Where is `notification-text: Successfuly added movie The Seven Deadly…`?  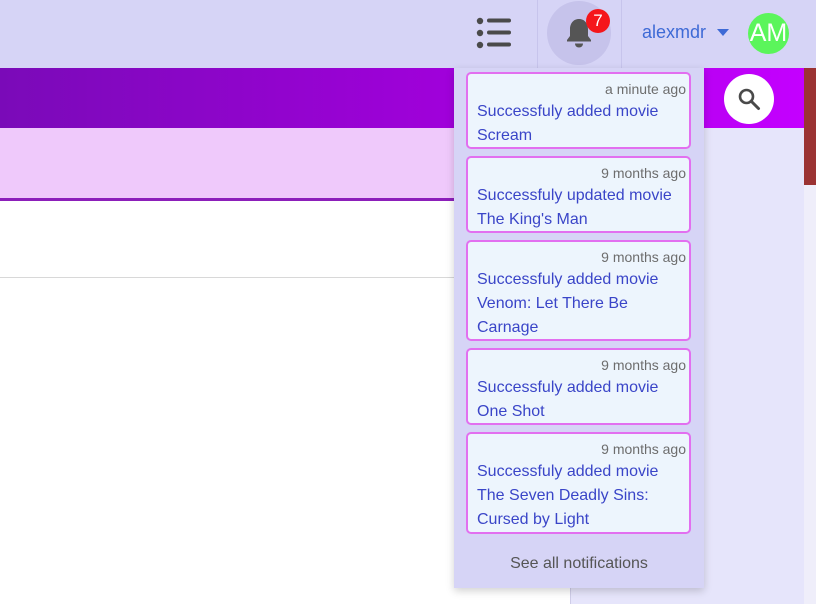
notification-text: Successfuly added movie The Seven Deadly… is located at coordinates (568, 495).